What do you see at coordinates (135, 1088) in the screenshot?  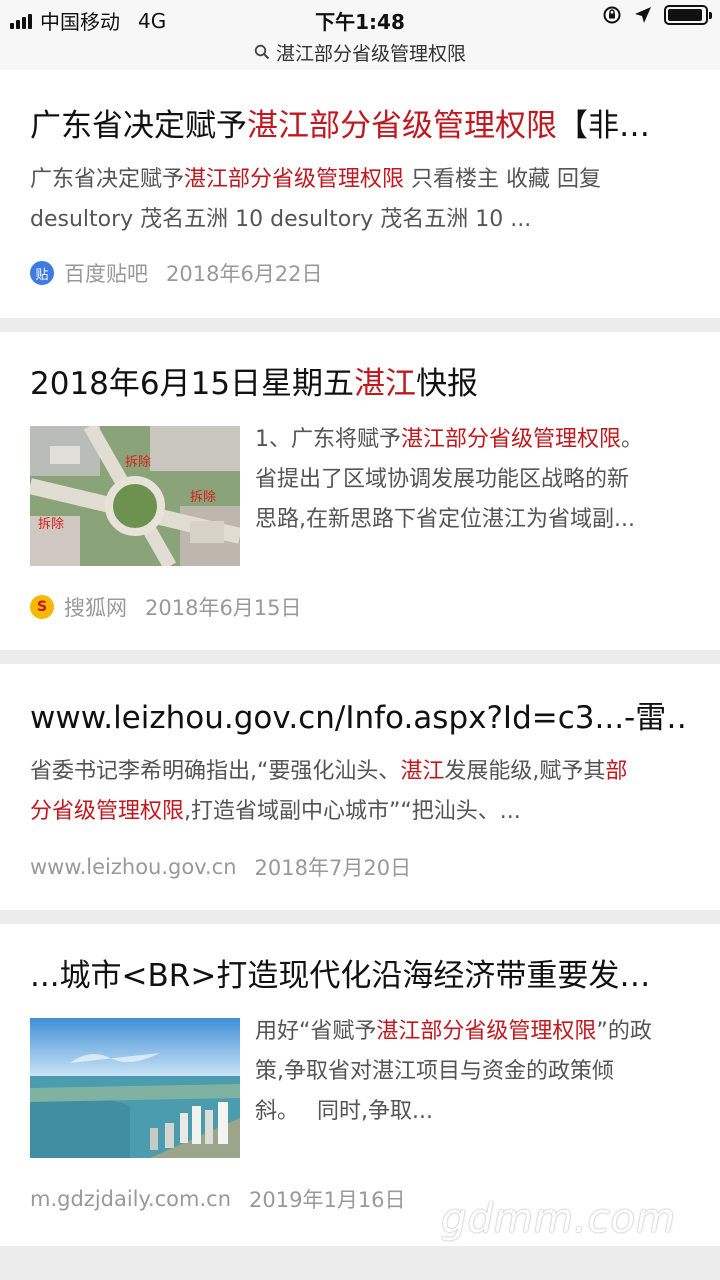 I see `result-thumbnail` at bounding box center [135, 1088].